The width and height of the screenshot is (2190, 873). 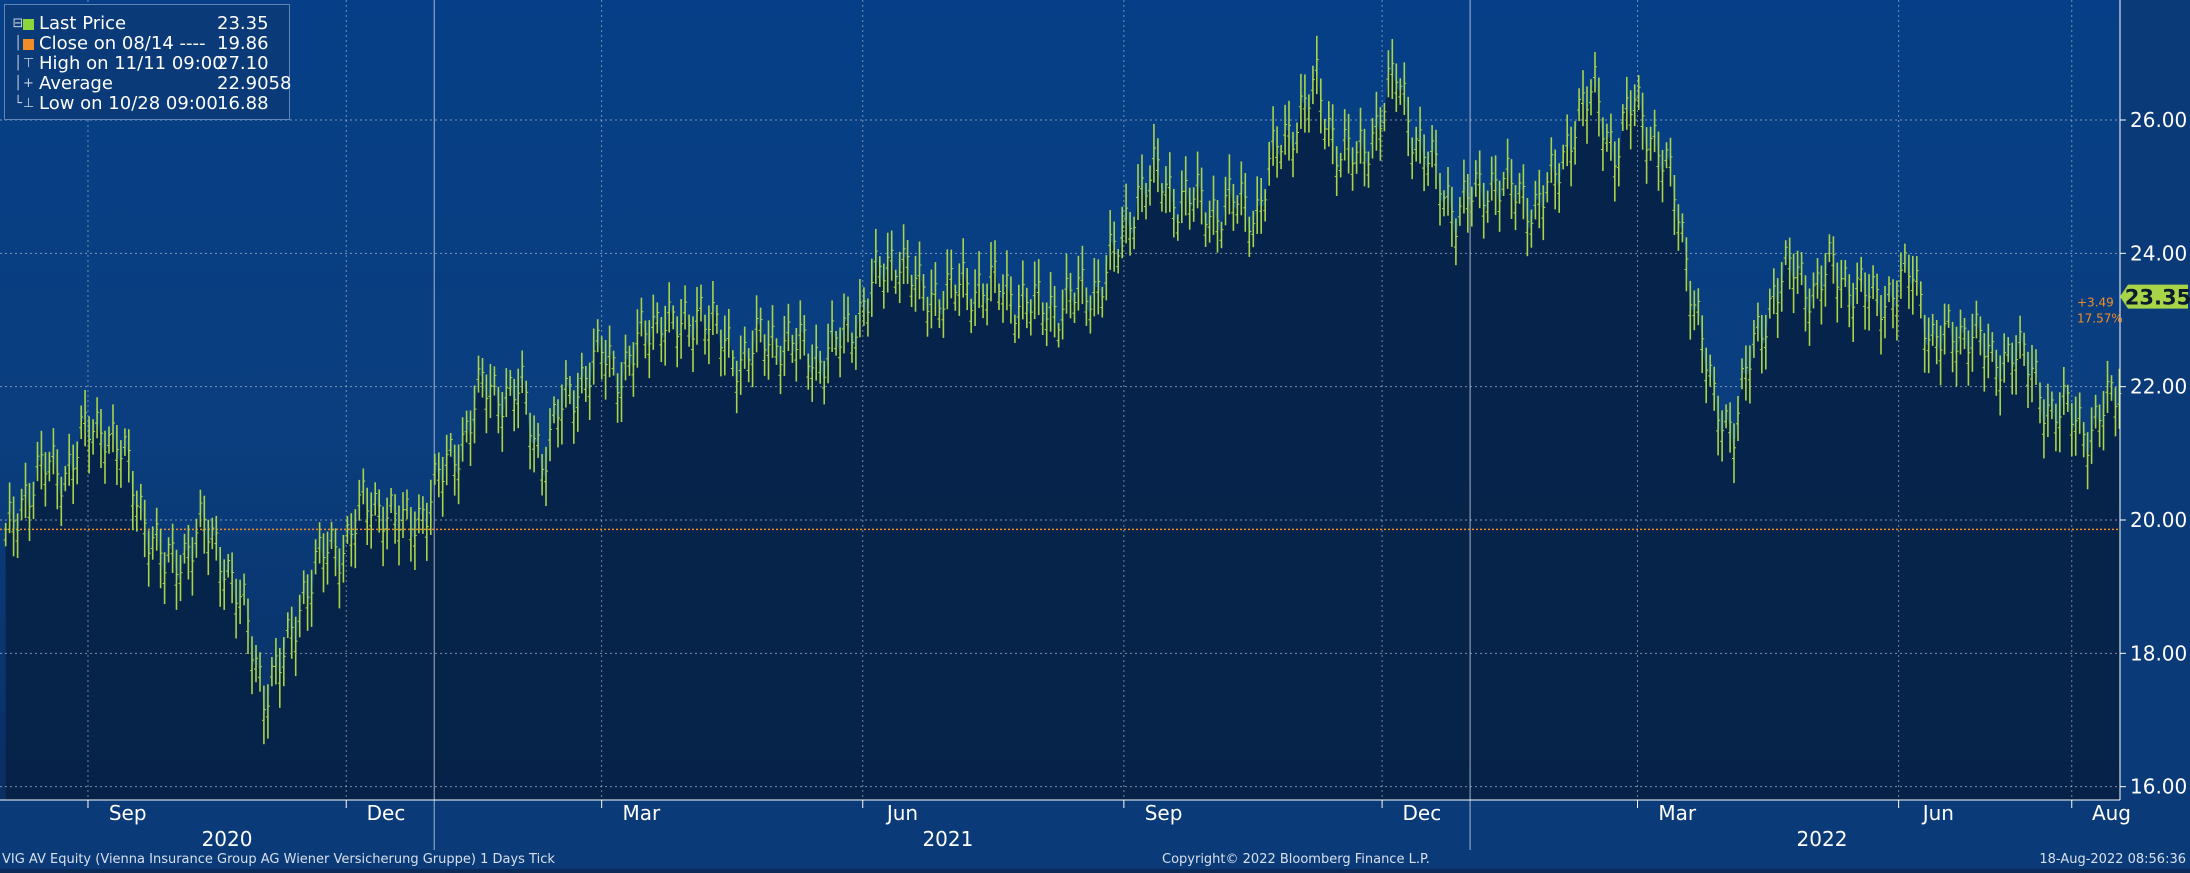 What do you see at coordinates (2158, 253) in the screenshot?
I see `y-tick-label: 24.00` at bounding box center [2158, 253].